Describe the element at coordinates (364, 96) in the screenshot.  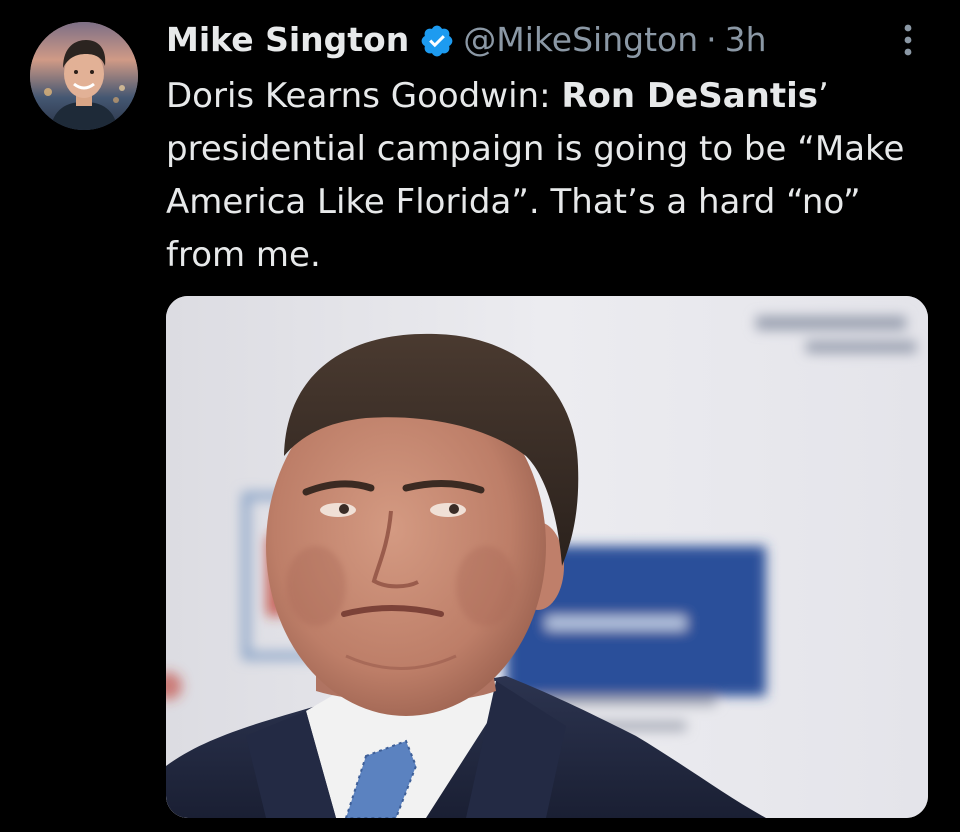
I see `tweet-text-part1: Doris Kearns Goodwin:` at that location.